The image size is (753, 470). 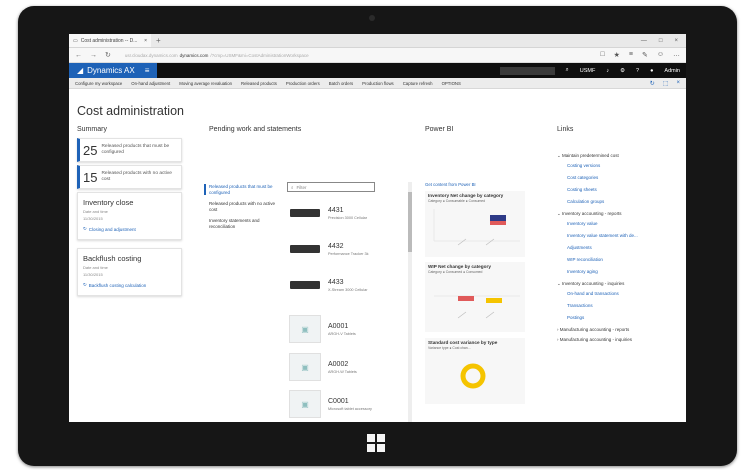 What do you see at coordinates (644, 41) in the screenshot?
I see `minimize-button: —` at bounding box center [644, 41].